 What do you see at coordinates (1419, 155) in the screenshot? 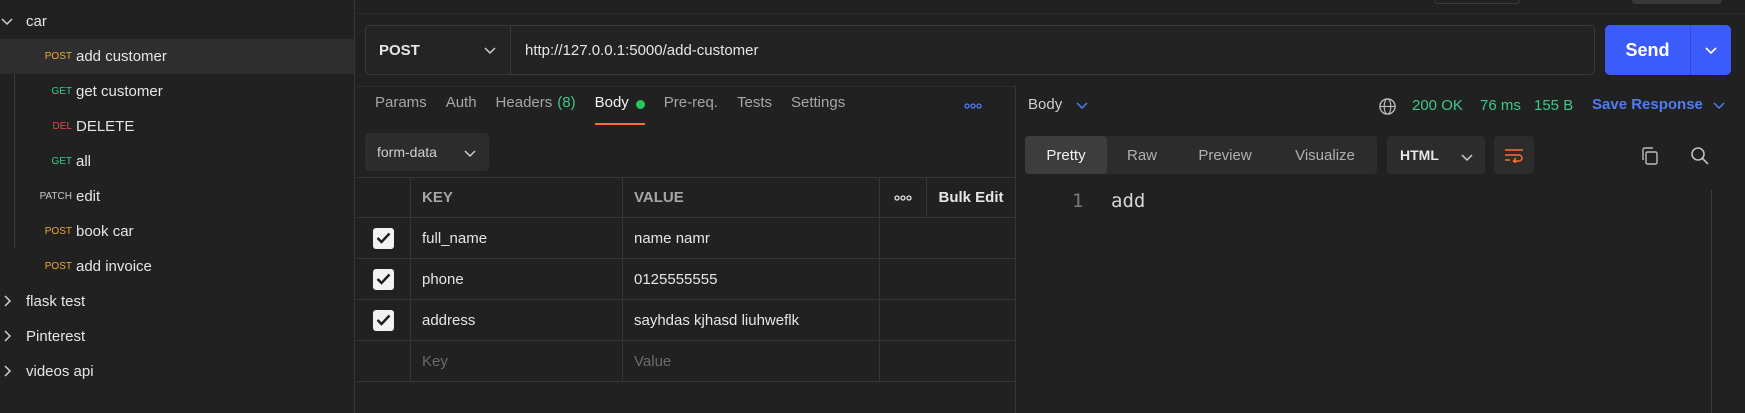
I see `language-value: HTML` at bounding box center [1419, 155].